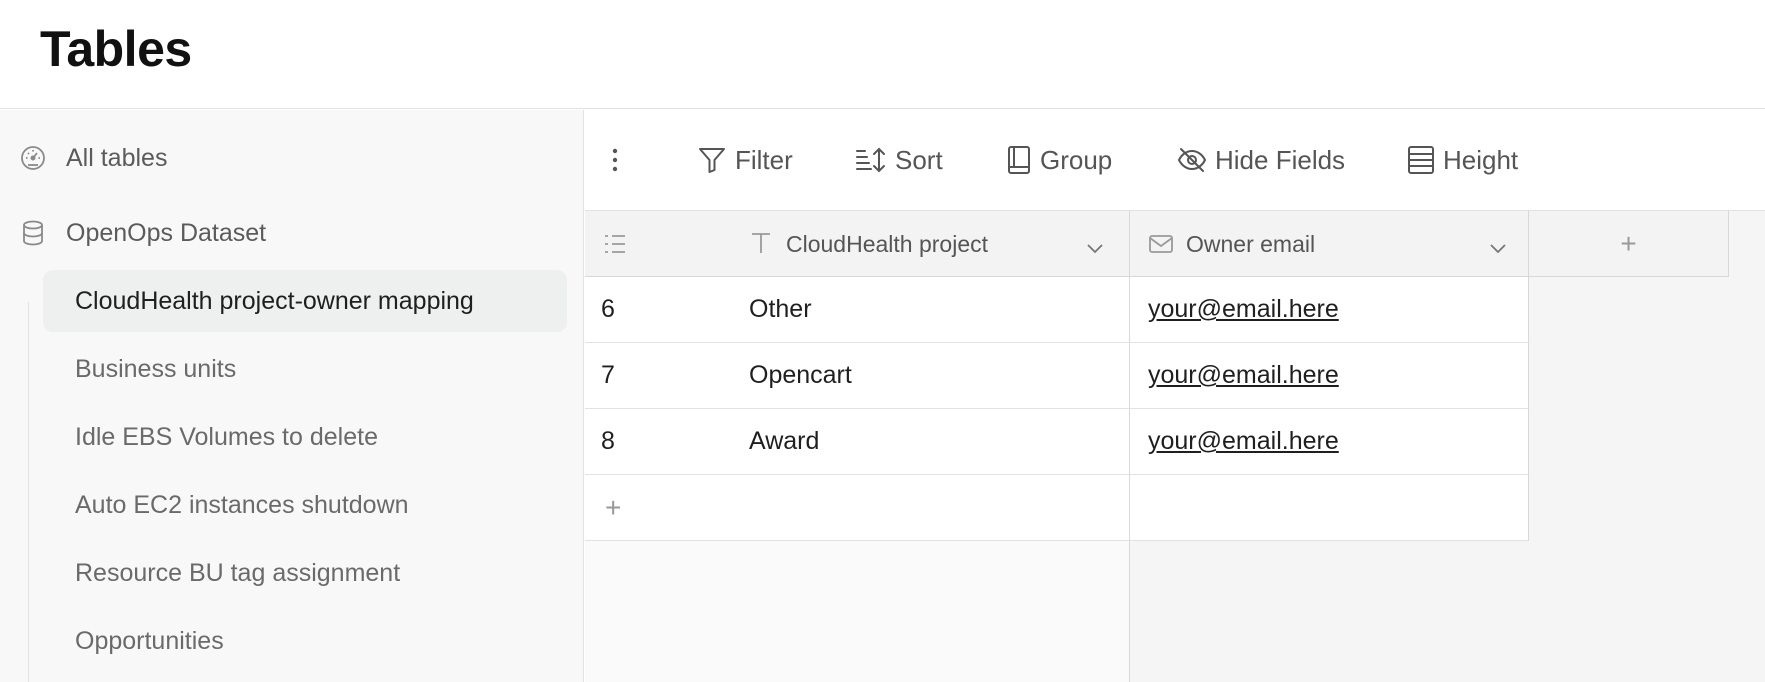  I want to click on sort-label: Sort, so click(919, 159).